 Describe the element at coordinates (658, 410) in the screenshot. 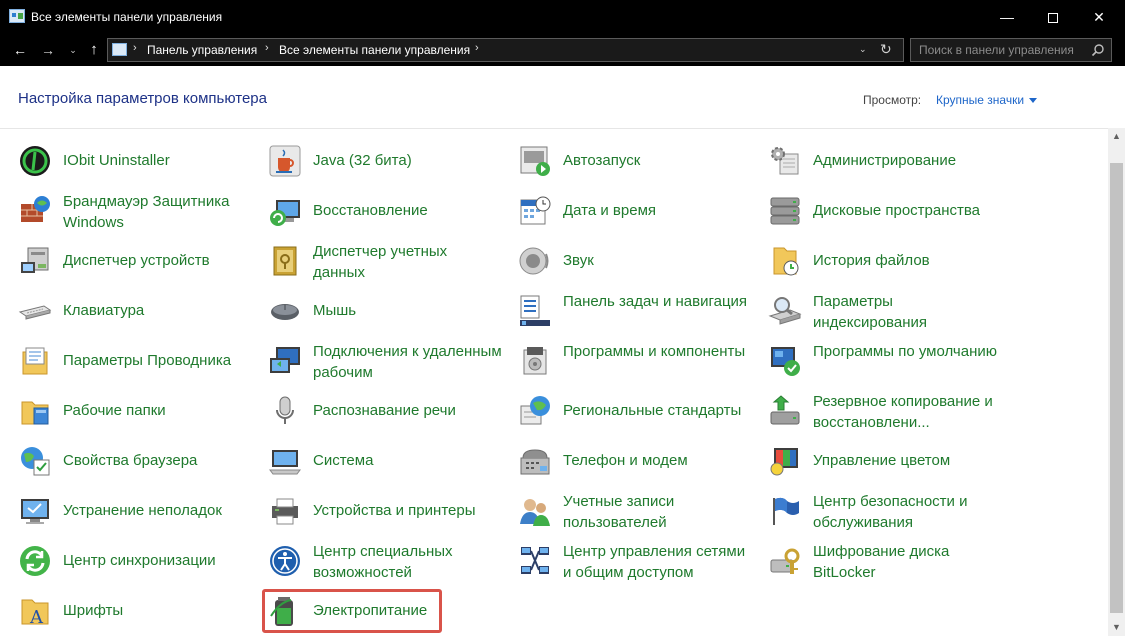

I see `item-label: Региональные стандарты` at that location.